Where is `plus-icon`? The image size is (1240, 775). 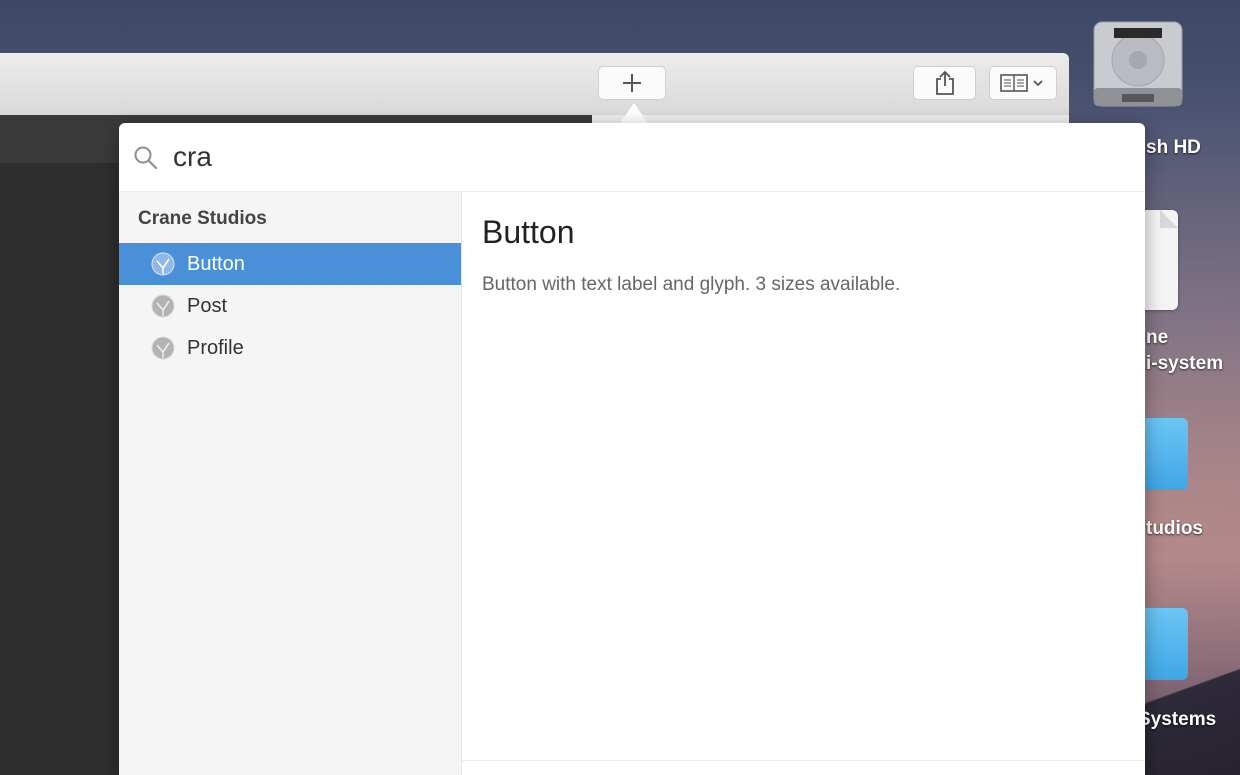 plus-icon is located at coordinates (632, 83).